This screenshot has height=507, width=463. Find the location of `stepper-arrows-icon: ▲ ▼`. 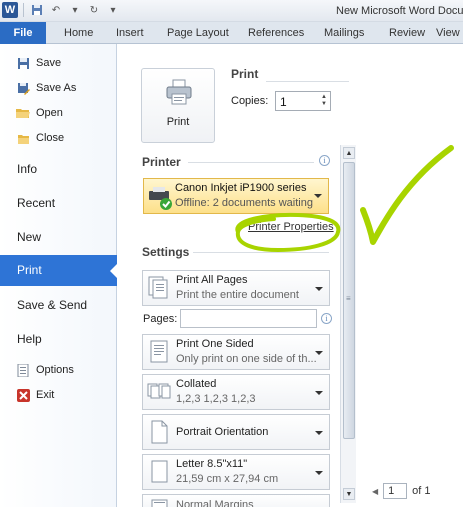

stepper-arrows-icon: ▲ ▼ is located at coordinates (324, 101).